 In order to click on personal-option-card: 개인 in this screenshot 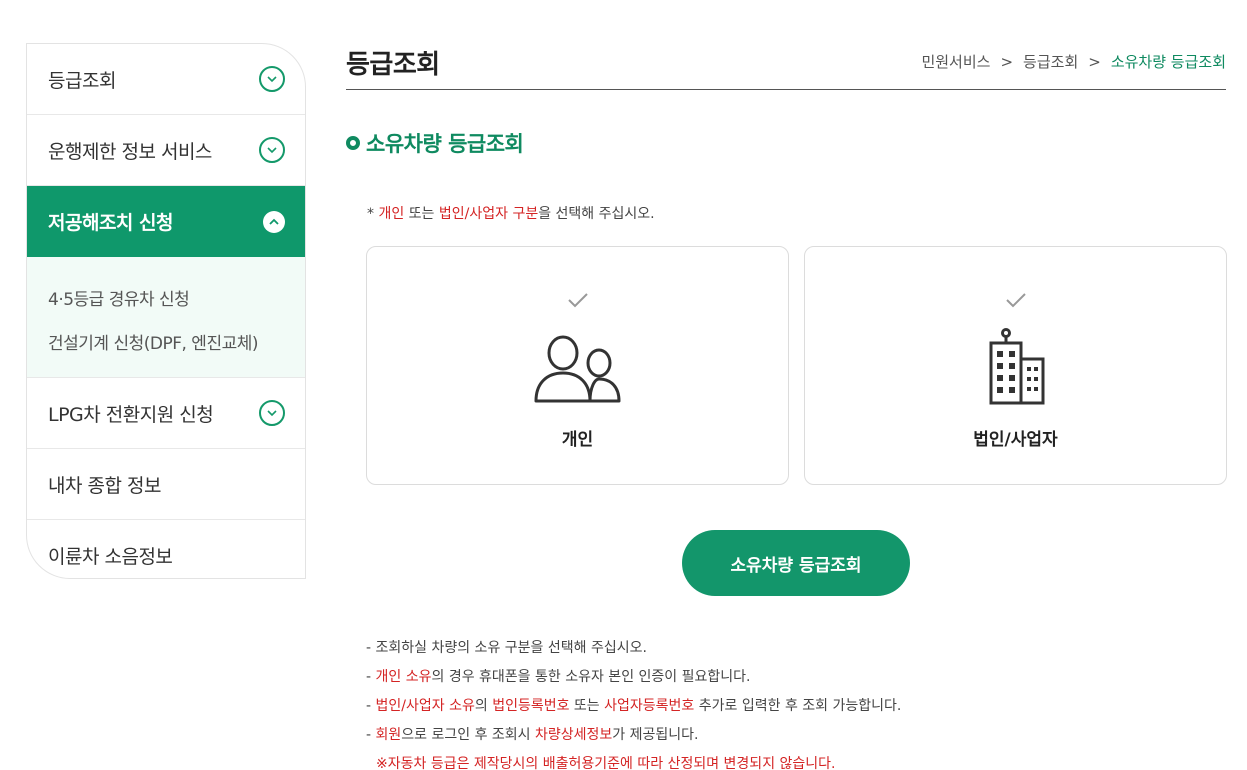, I will do `click(577, 365)`.